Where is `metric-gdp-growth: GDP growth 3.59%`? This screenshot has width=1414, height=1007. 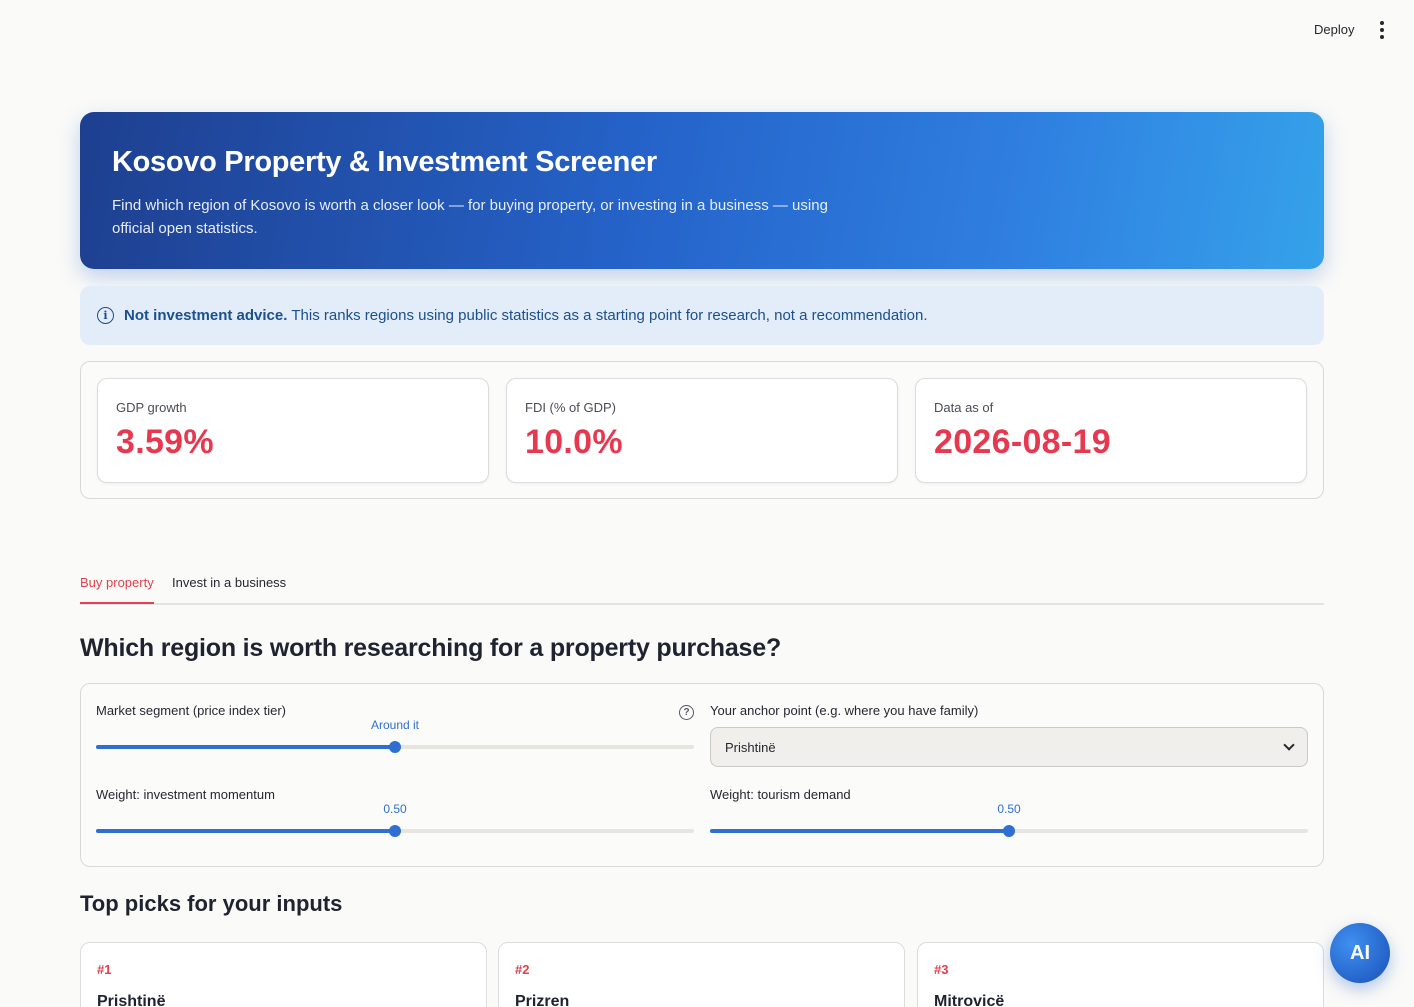 metric-gdp-growth: GDP growth 3.59% is located at coordinates (293, 430).